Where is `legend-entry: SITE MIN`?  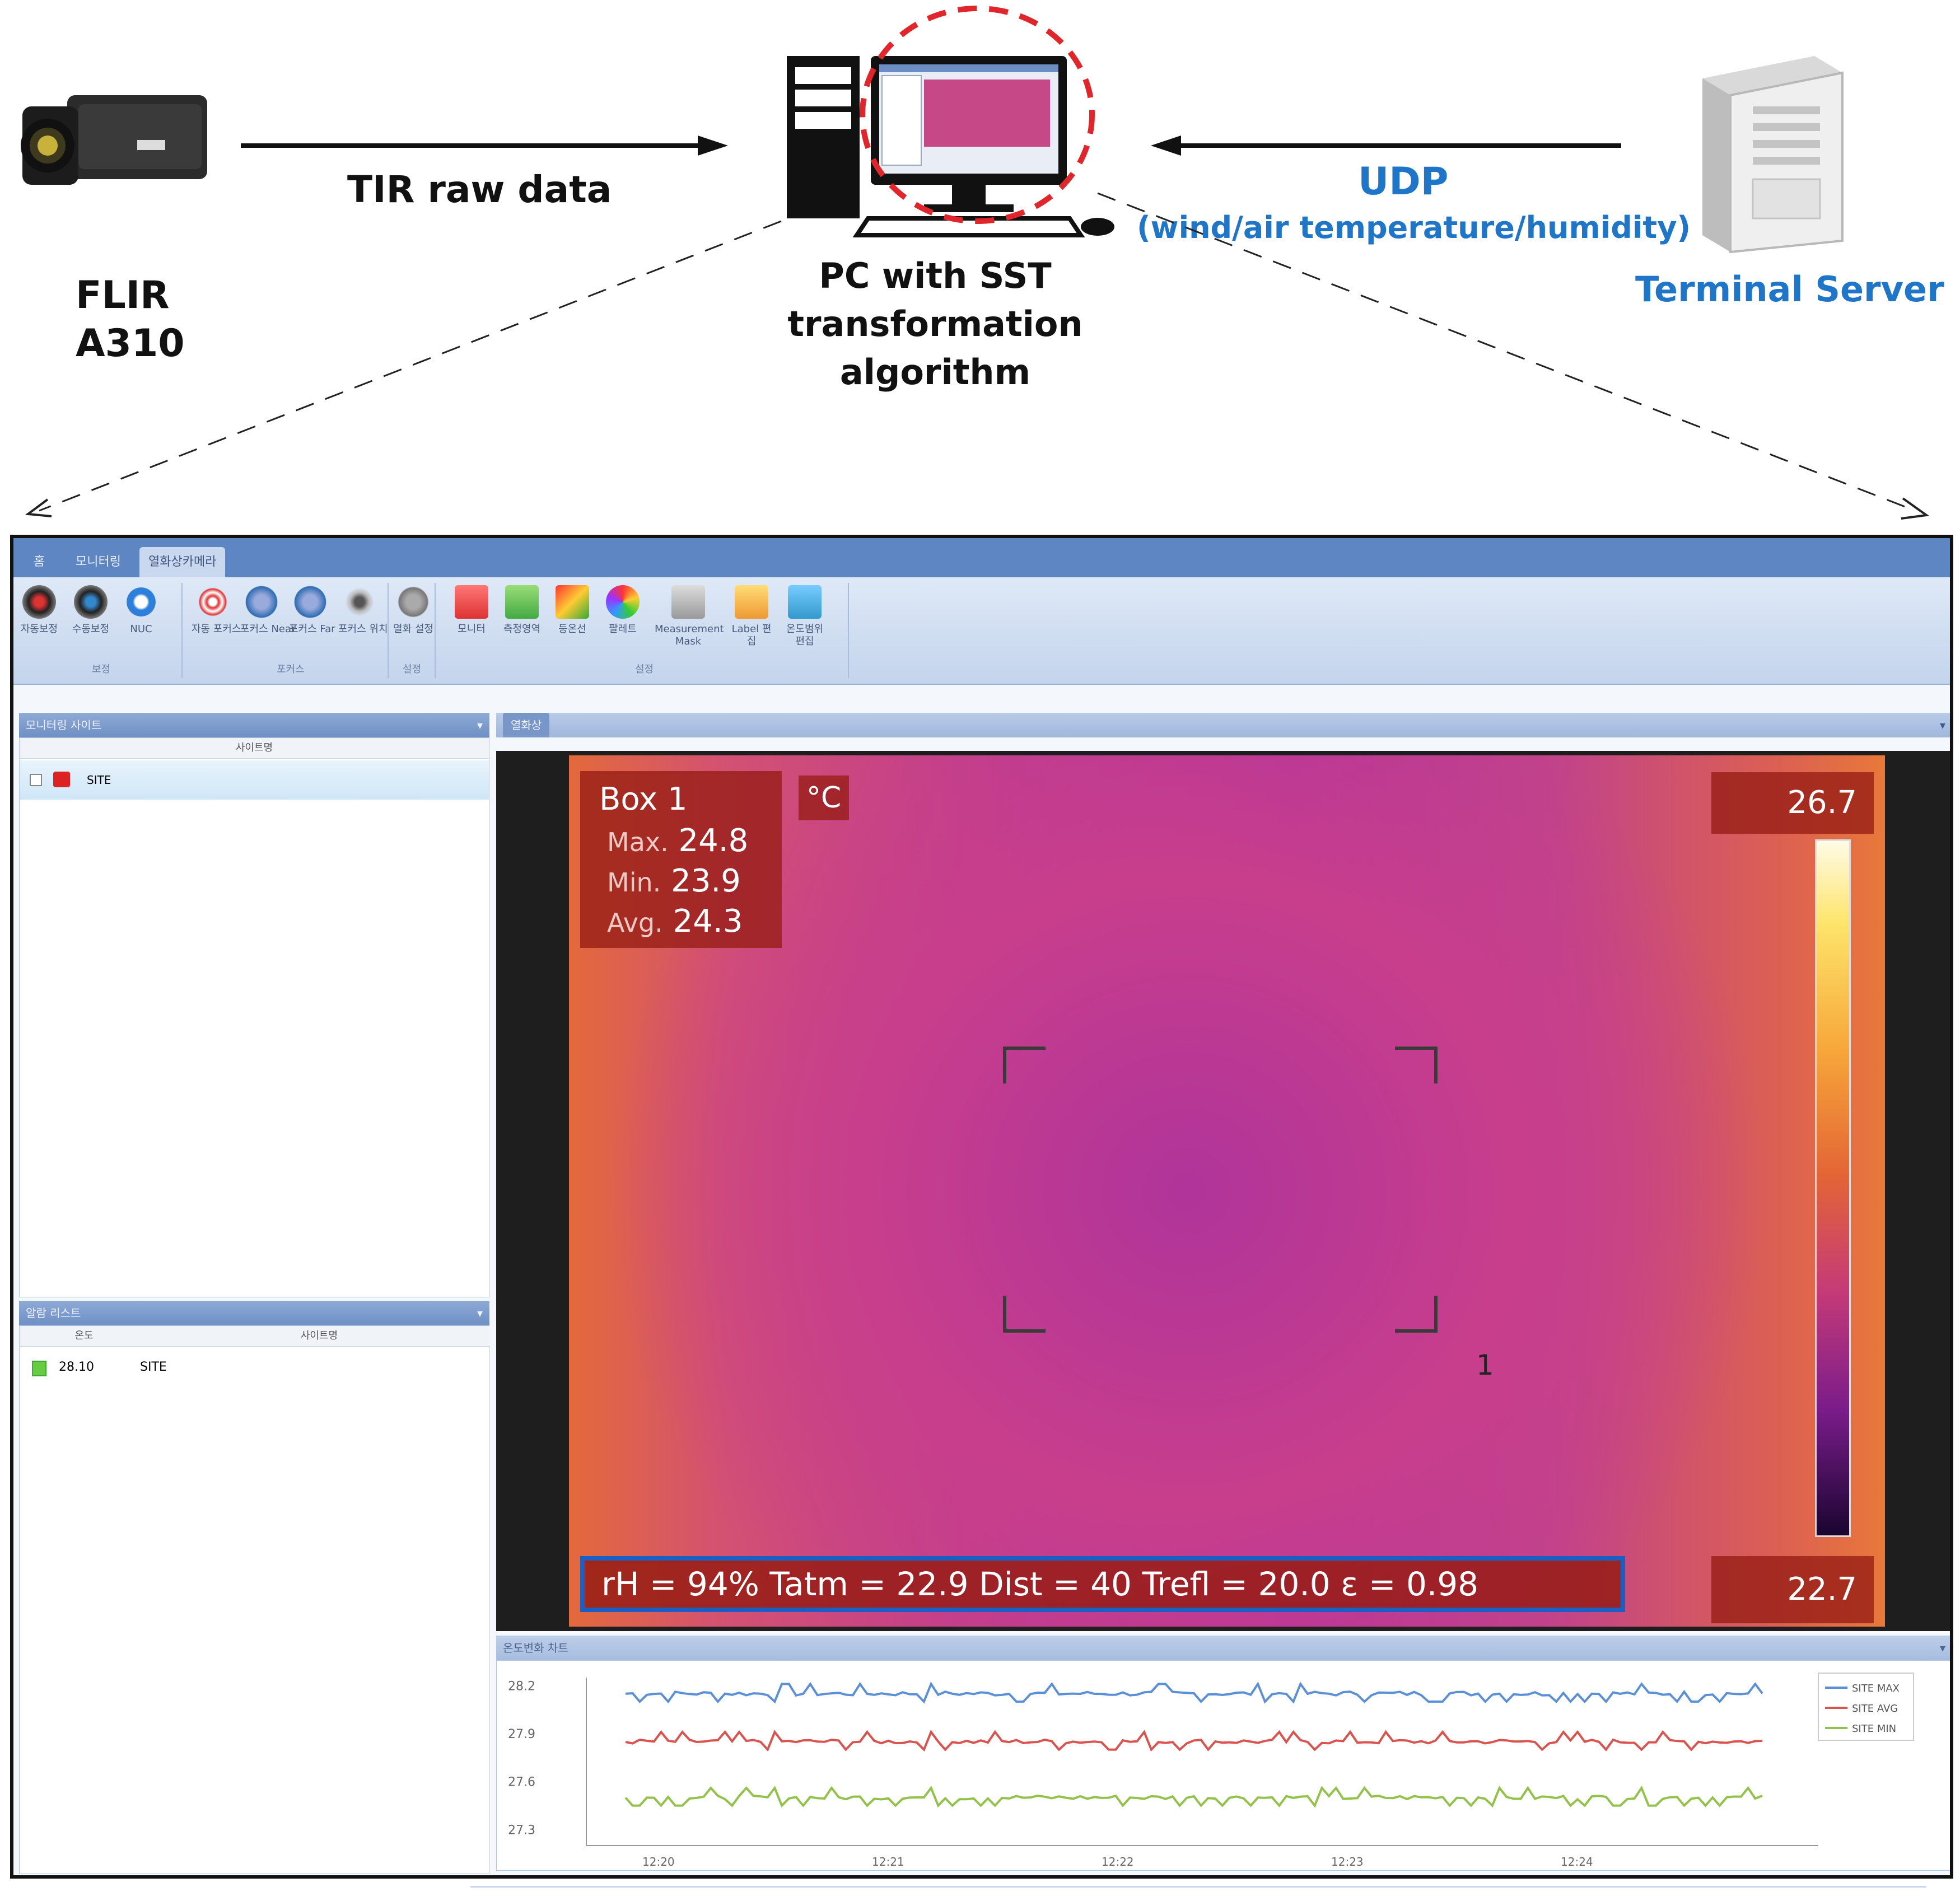
legend-entry: SITE MIN is located at coordinates (1874, 1729).